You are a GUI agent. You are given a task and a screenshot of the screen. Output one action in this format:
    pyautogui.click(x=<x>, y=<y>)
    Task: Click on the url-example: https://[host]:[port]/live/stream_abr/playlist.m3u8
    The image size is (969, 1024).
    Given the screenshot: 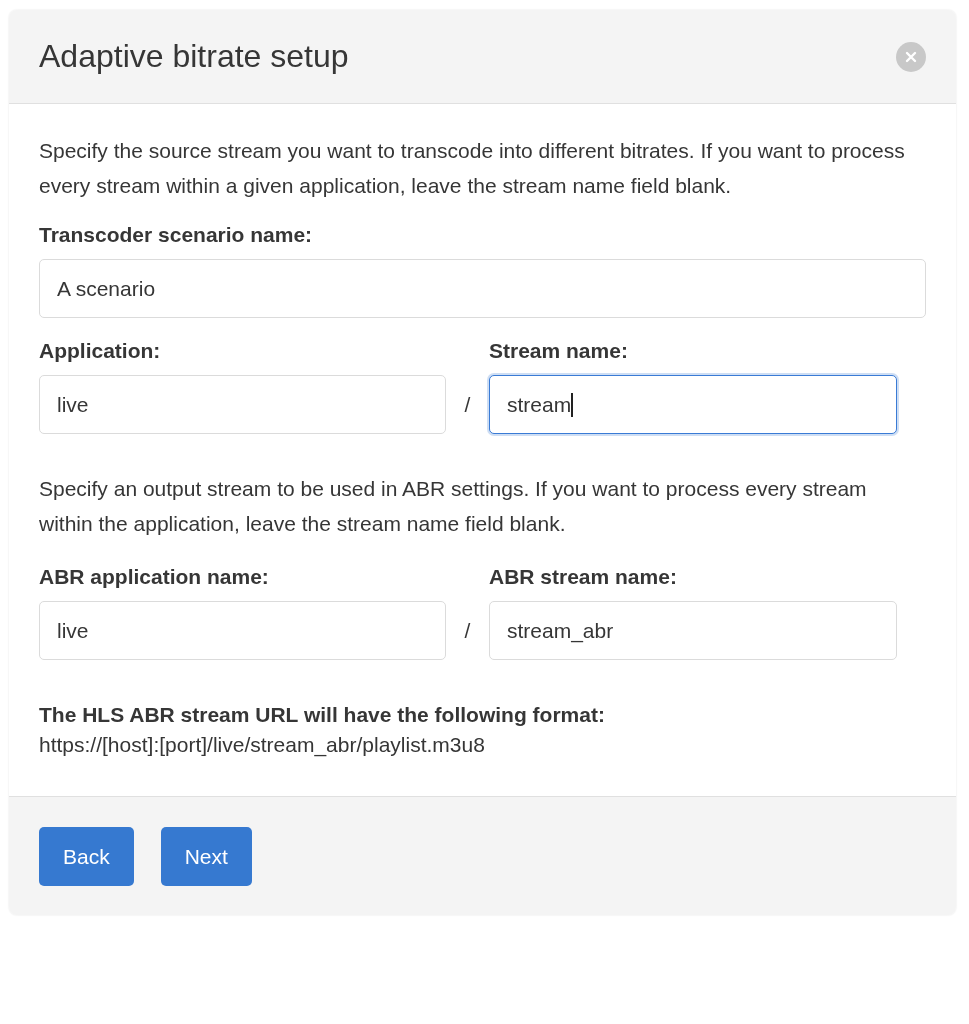 What is the action you would take?
    pyautogui.click(x=262, y=745)
    